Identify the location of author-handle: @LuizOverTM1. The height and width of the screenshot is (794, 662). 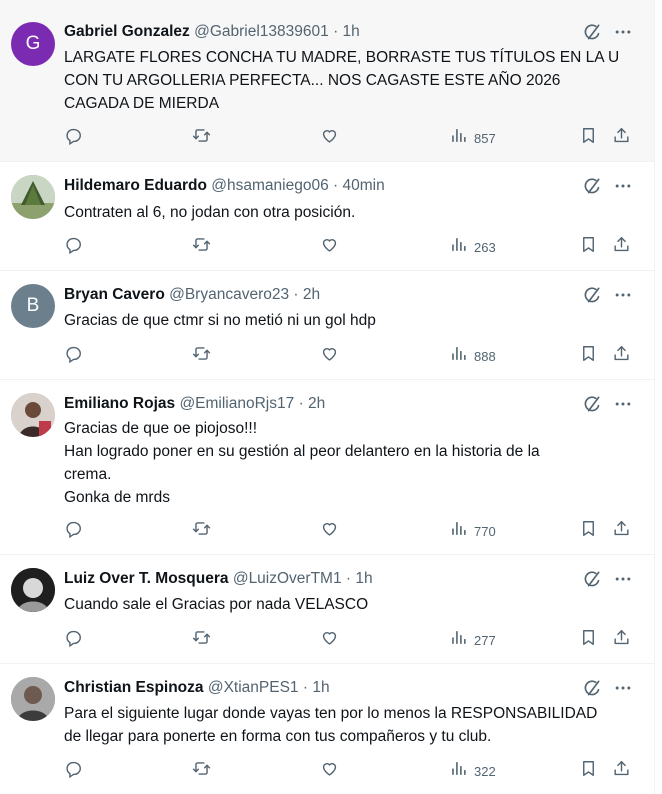
(287, 578).